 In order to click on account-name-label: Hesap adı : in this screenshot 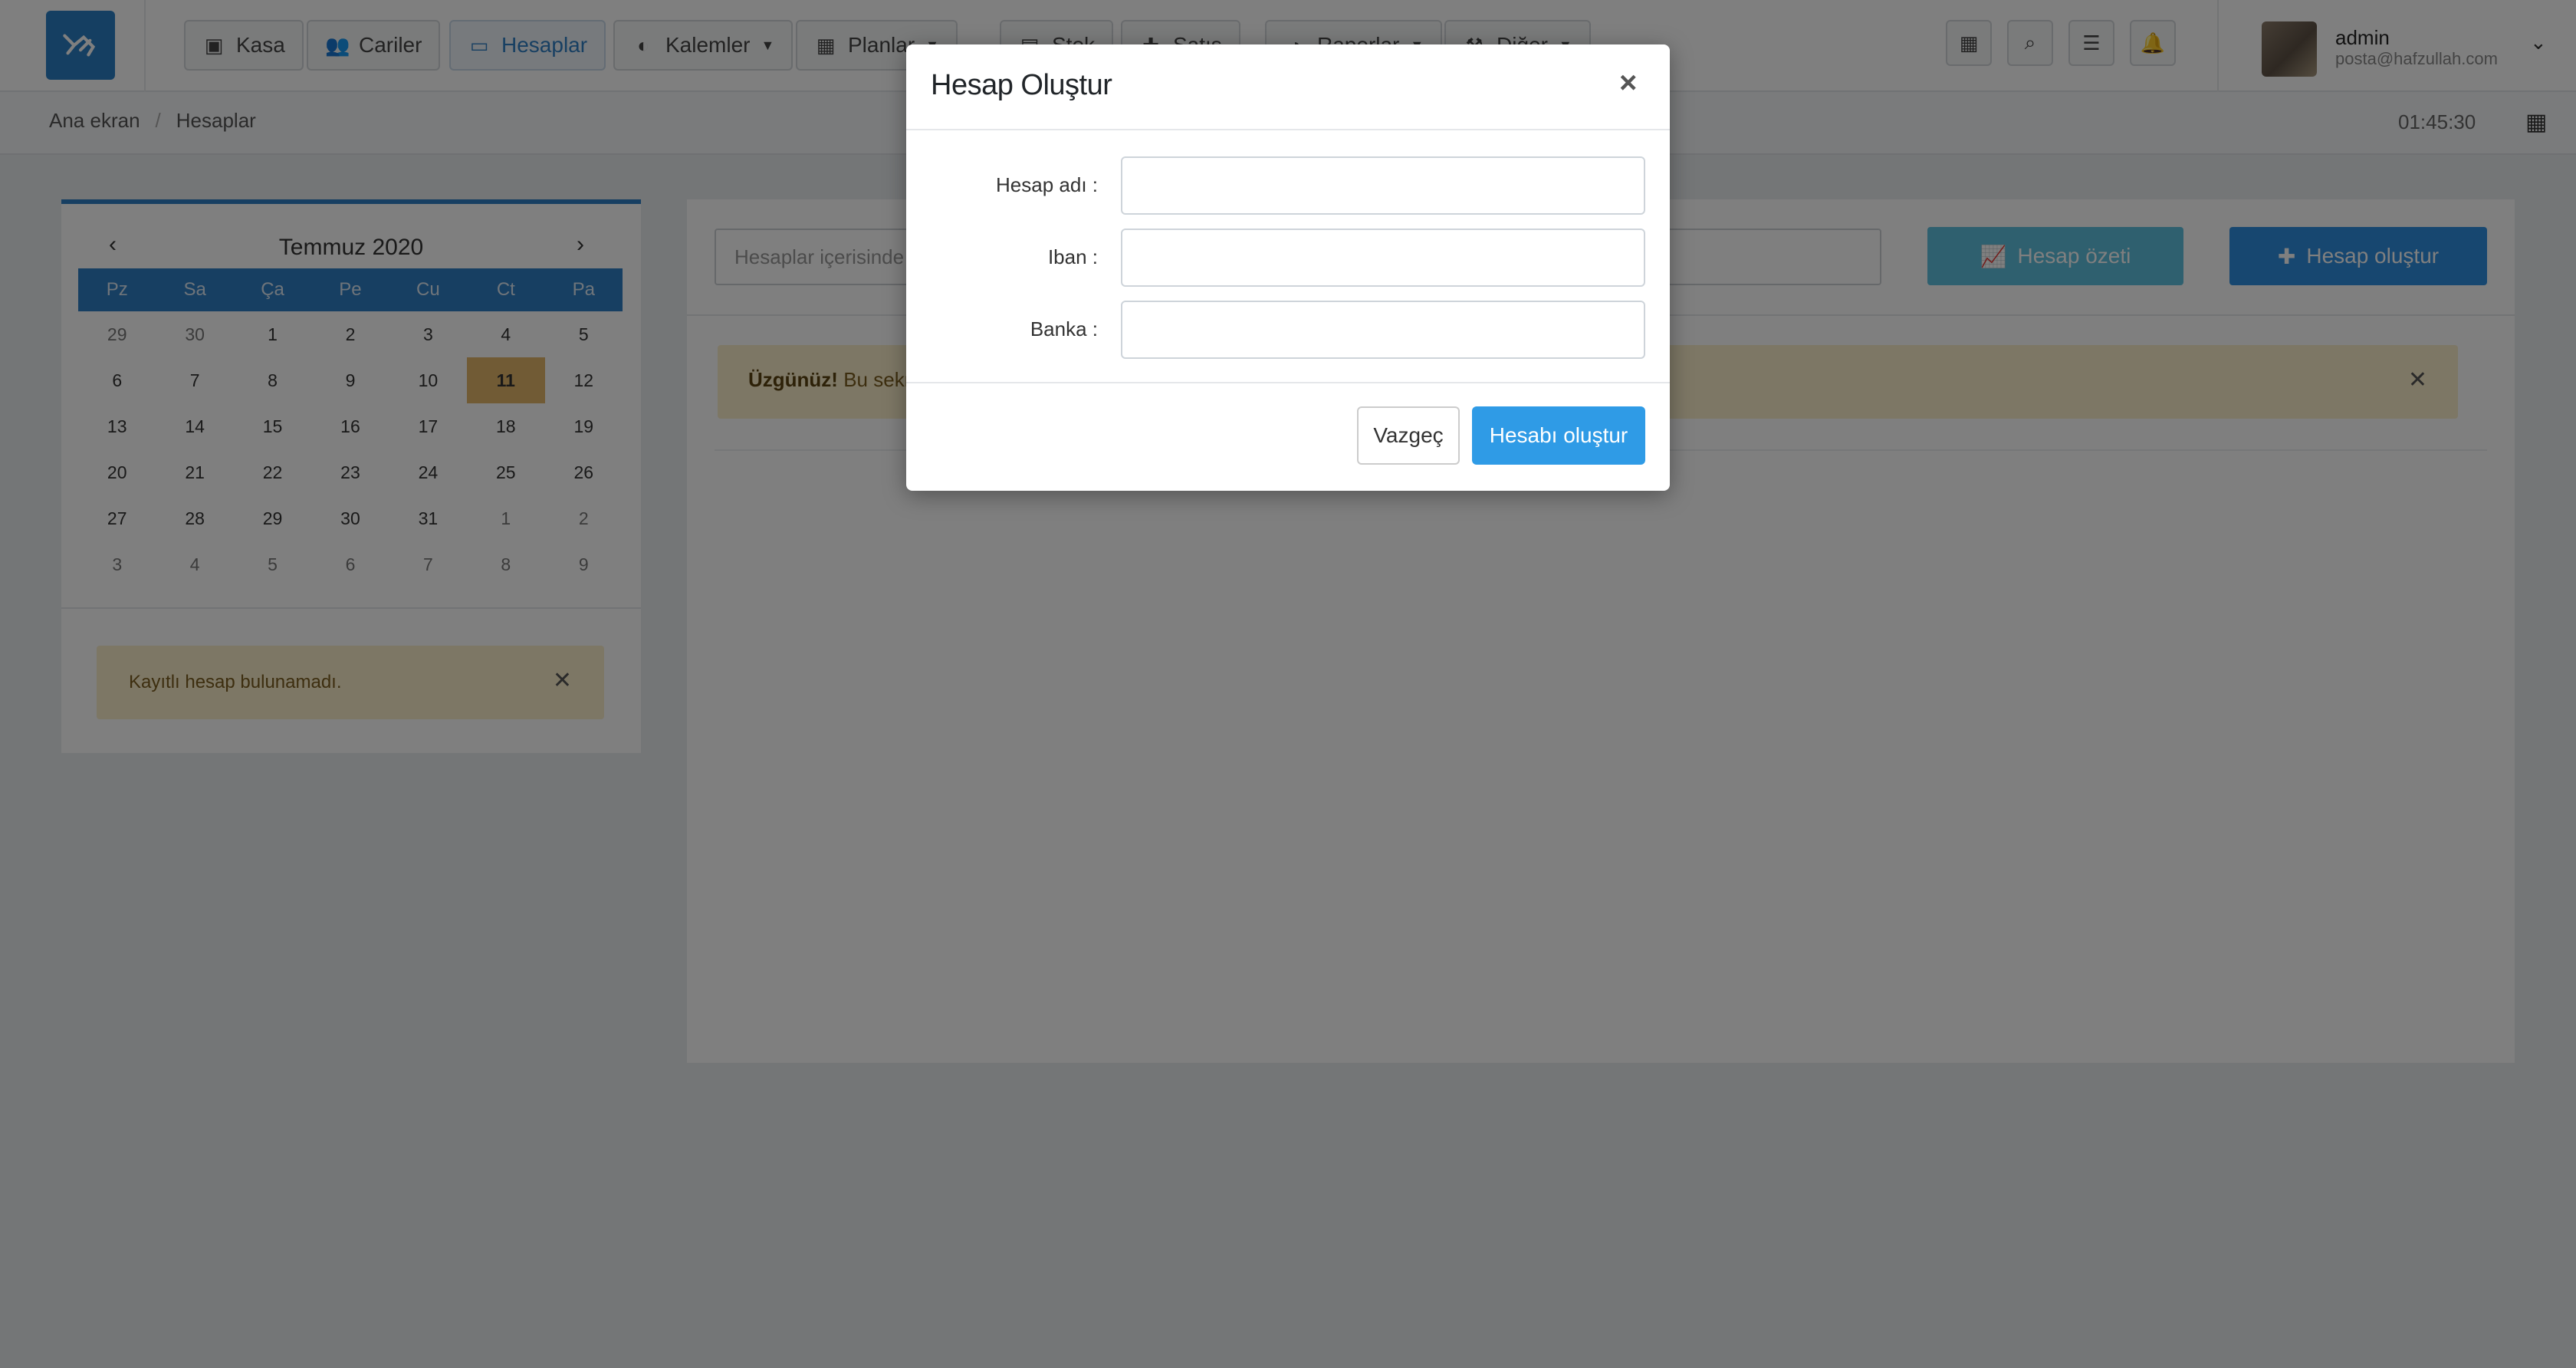, I will do `click(1047, 184)`.